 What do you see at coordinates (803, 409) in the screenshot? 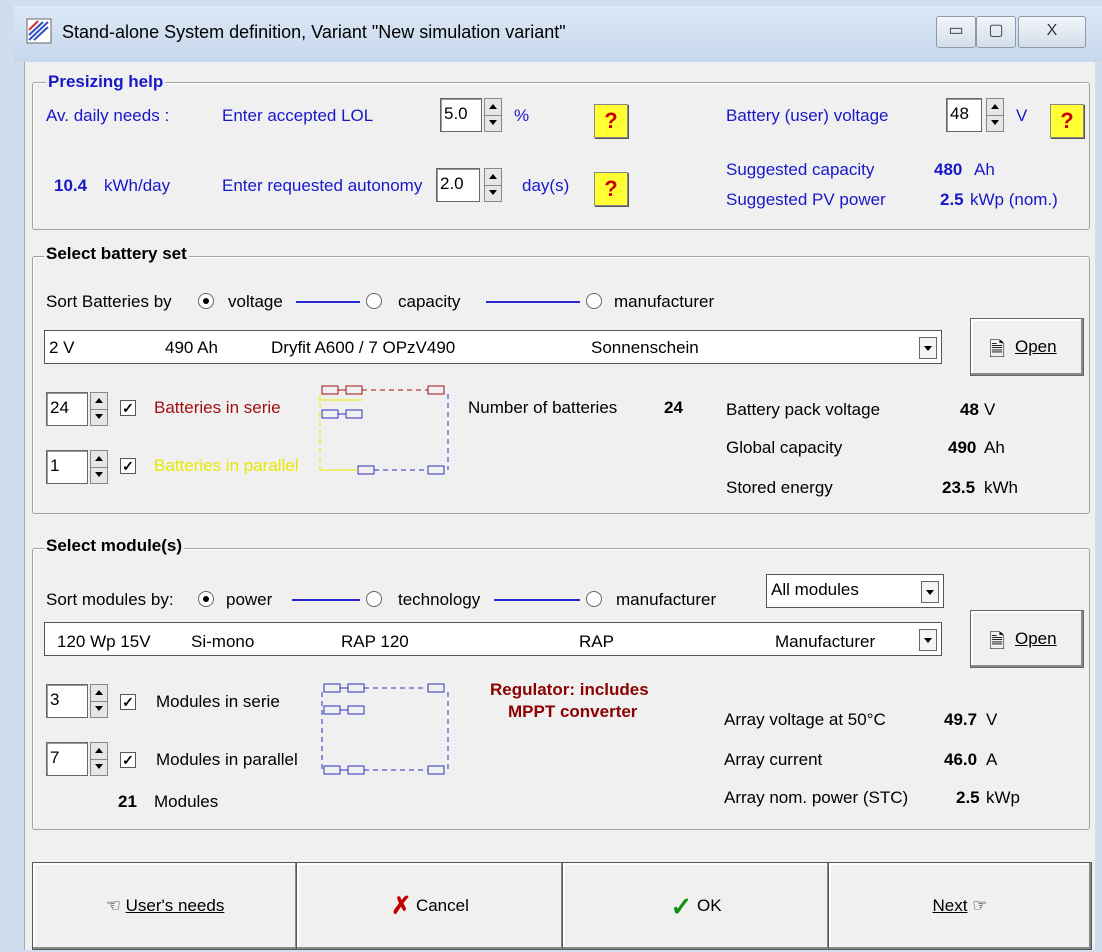
I see `pack-voltage-label: Battery pack voltage` at bounding box center [803, 409].